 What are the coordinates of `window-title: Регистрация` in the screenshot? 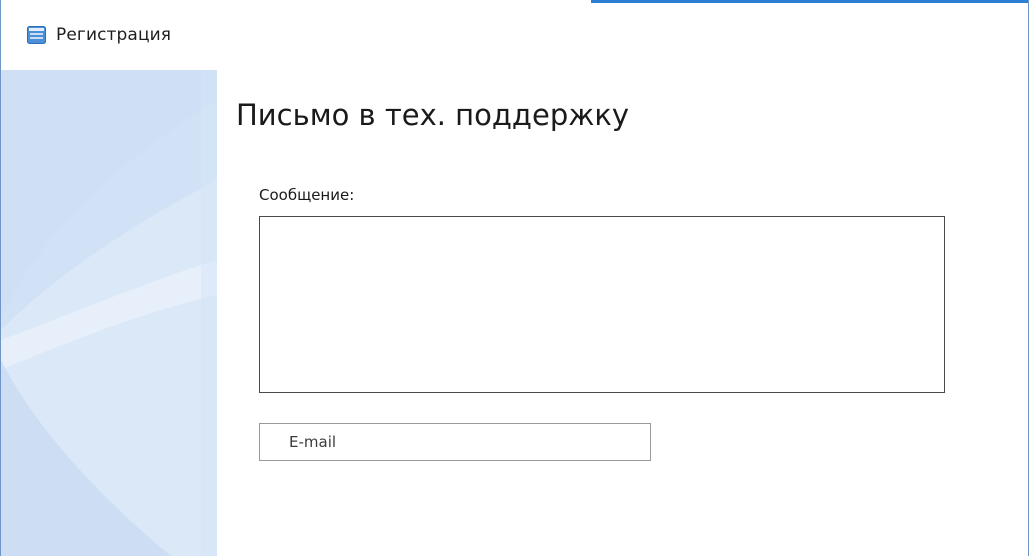 It's located at (114, 35).